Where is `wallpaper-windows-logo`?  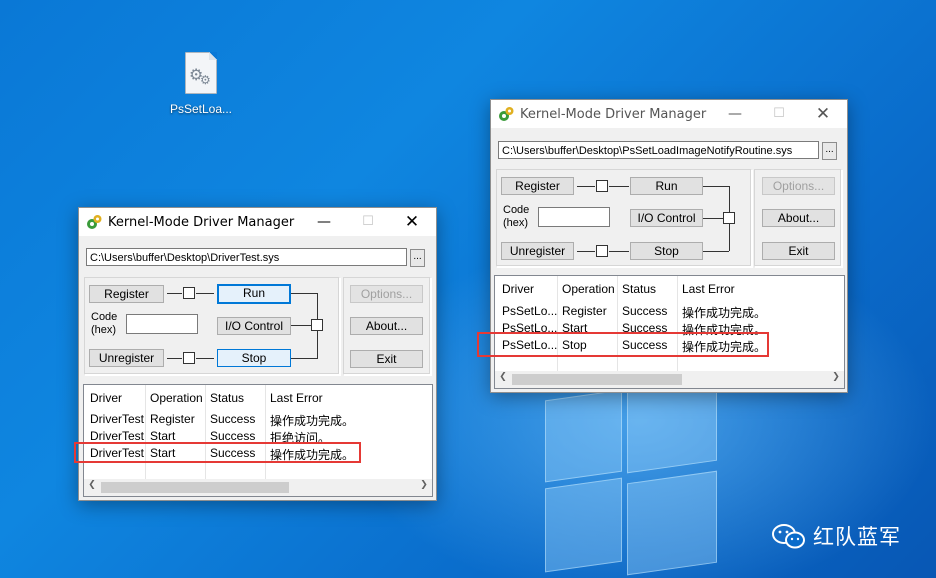 wallpaper-windows-logo is located at coordinates (631, 477).